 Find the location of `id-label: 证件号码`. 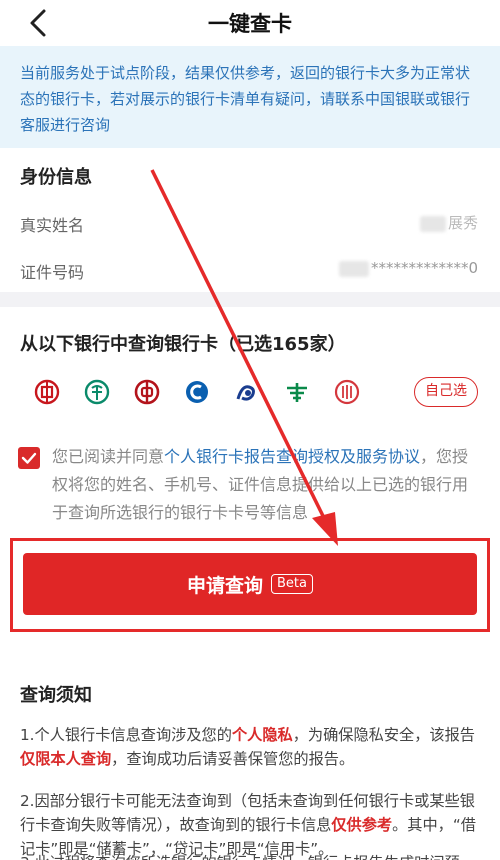

id-label: 证件号码 is located at coordinates (52, 272).